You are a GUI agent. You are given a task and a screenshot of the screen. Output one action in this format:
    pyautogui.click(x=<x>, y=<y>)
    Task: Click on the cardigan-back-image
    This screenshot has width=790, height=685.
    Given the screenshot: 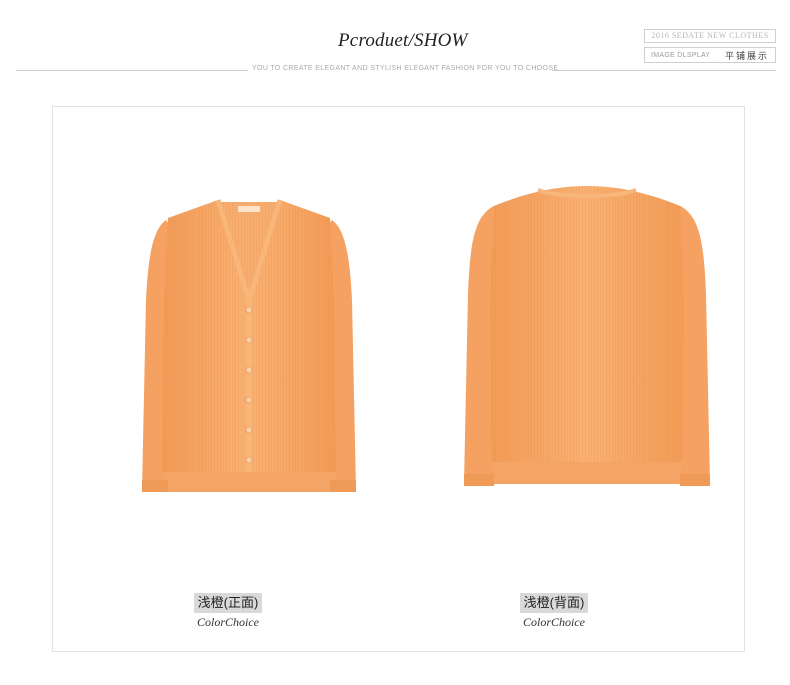 What is the action you would take?
    pyautogui.click(x=587, y=336)
    